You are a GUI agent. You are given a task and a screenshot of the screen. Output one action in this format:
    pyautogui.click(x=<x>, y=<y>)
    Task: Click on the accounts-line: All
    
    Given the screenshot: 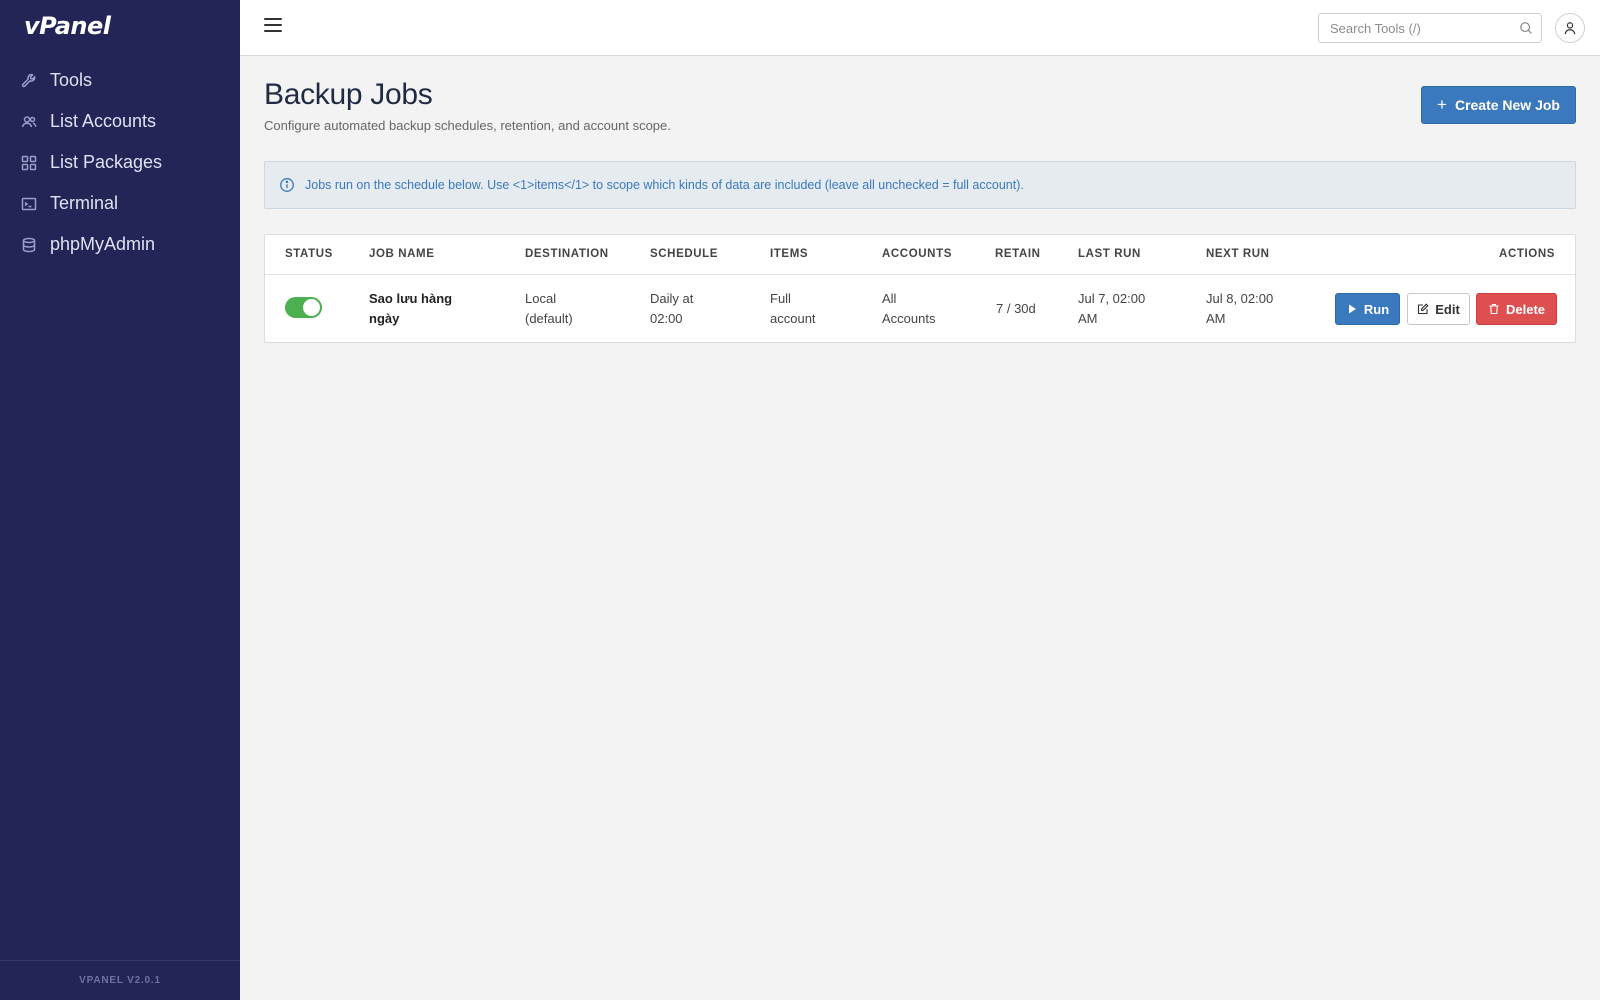 What is the action you would take?
    pyautogui.click(x=889, y=298)
    